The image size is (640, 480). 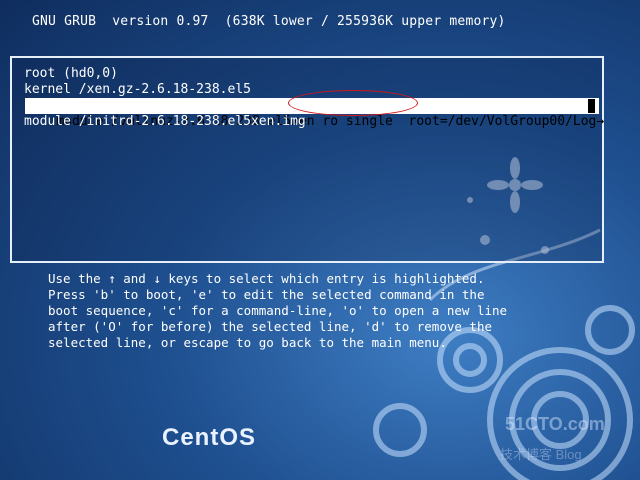 I want to click on site-watermark: 51CTO.com, so click(x=555, y=424).